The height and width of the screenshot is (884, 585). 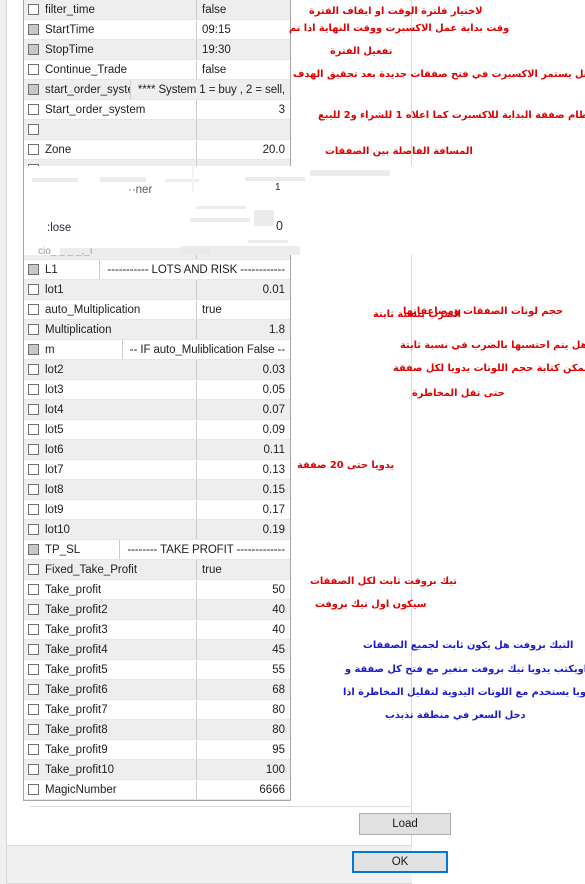 What do you see at coordinates (157, 290) in the screenshot?
I see `property-row: lot1 0.01` at bounding box center [157, 290].